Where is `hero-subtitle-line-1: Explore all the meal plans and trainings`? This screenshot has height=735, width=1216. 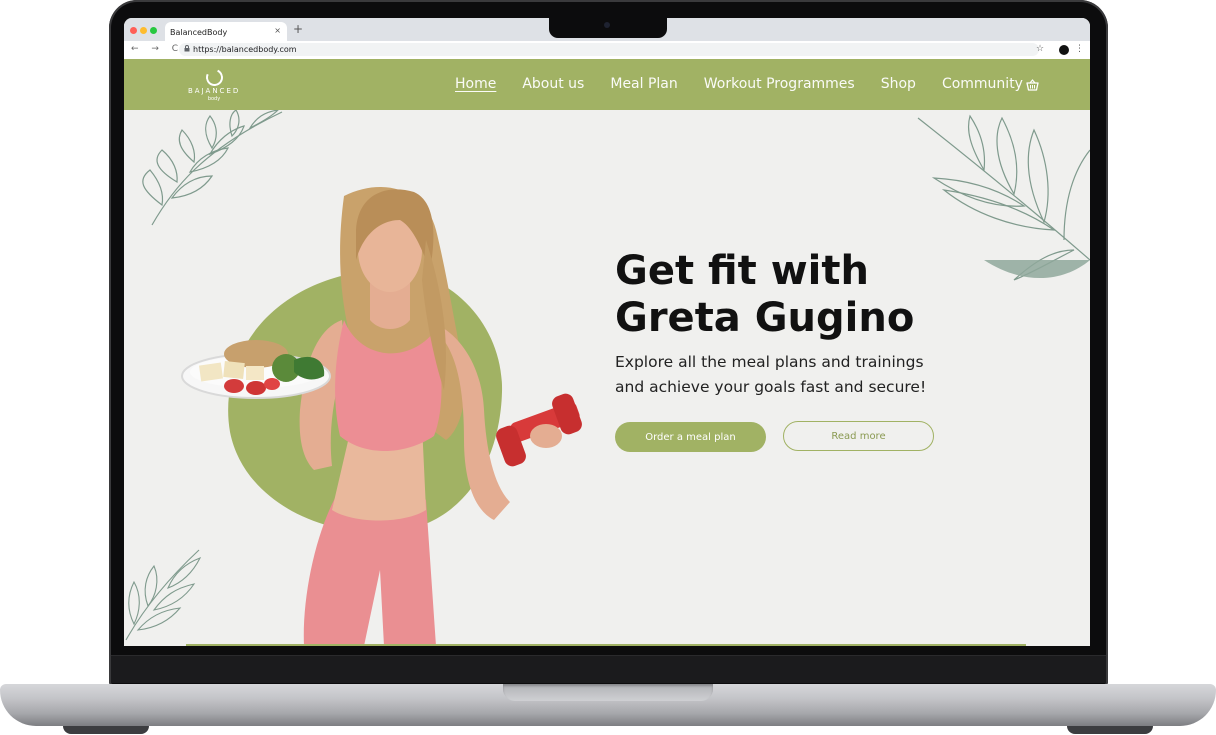
hero-subtitle-line-1: Explore all the meal plans and trainings is located at coordinates (769, 362).